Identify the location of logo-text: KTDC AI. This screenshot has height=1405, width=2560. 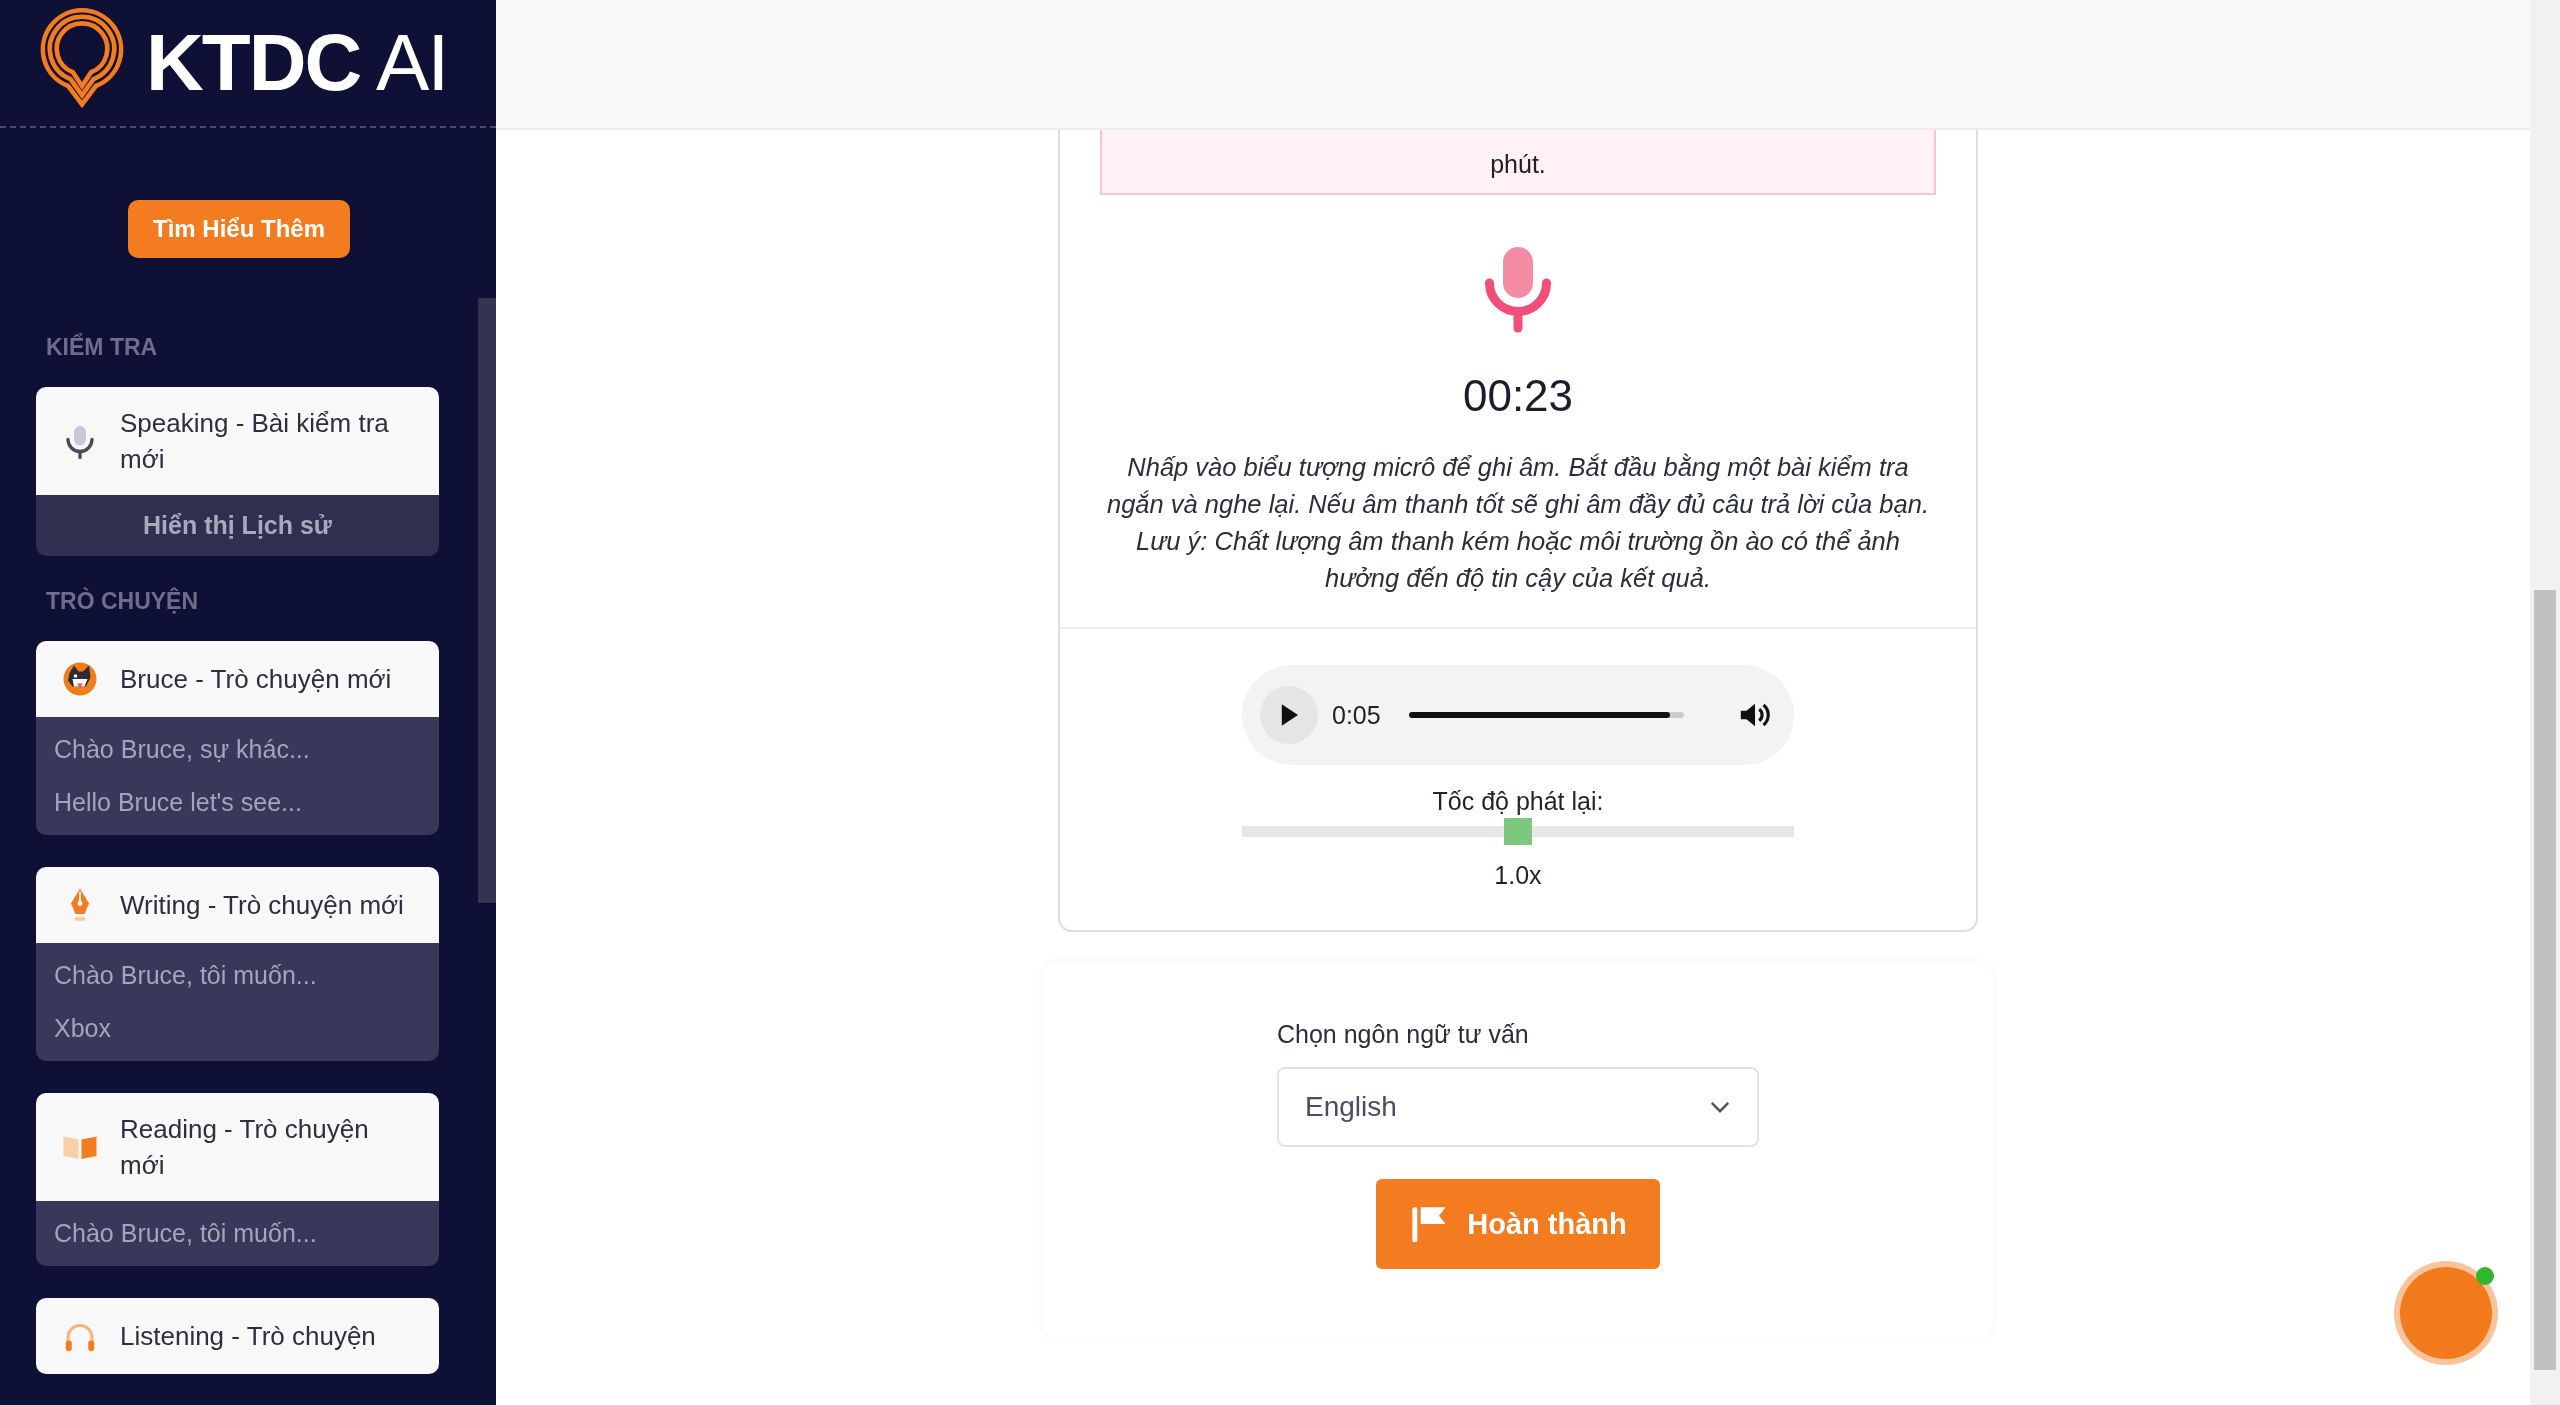
(297, 63).